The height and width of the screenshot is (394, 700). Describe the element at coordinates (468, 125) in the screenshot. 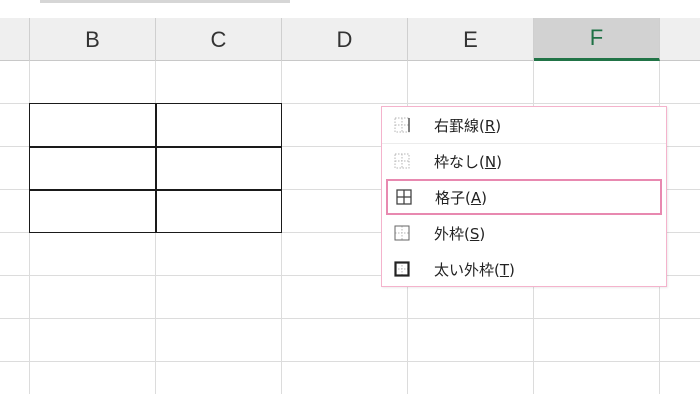

I see `menu-item-label: 右罫線(R)` at that location.